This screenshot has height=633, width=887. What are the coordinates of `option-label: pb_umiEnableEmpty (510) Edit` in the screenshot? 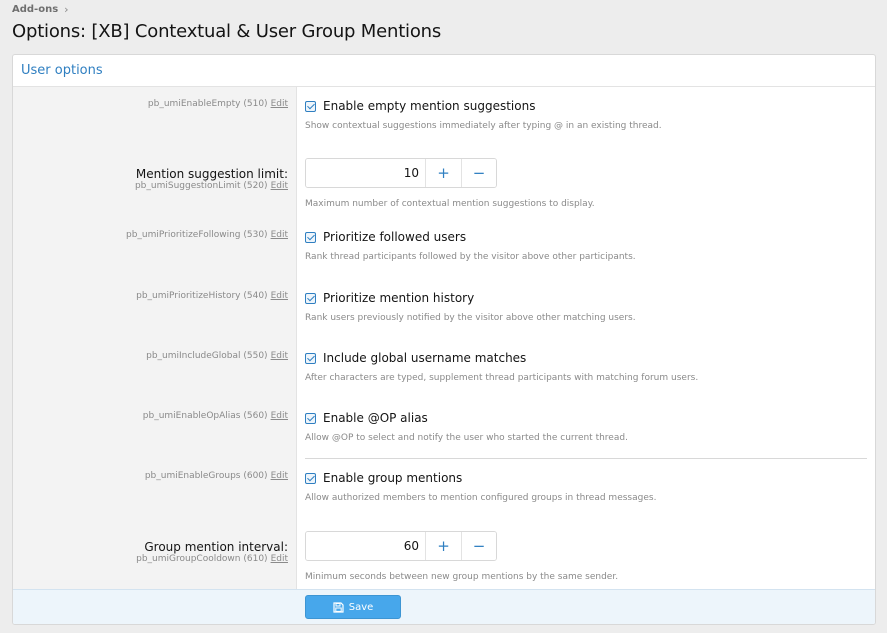 It's located at (218, 104).